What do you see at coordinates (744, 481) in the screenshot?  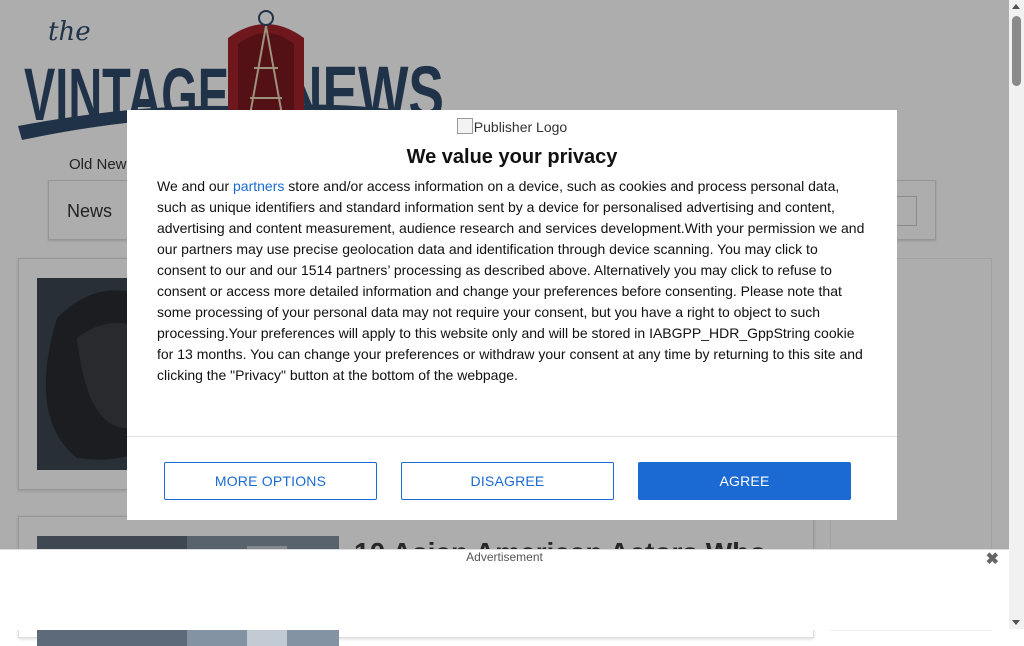 I see `agree-button: AGREE` at bounding box center [744, 481].